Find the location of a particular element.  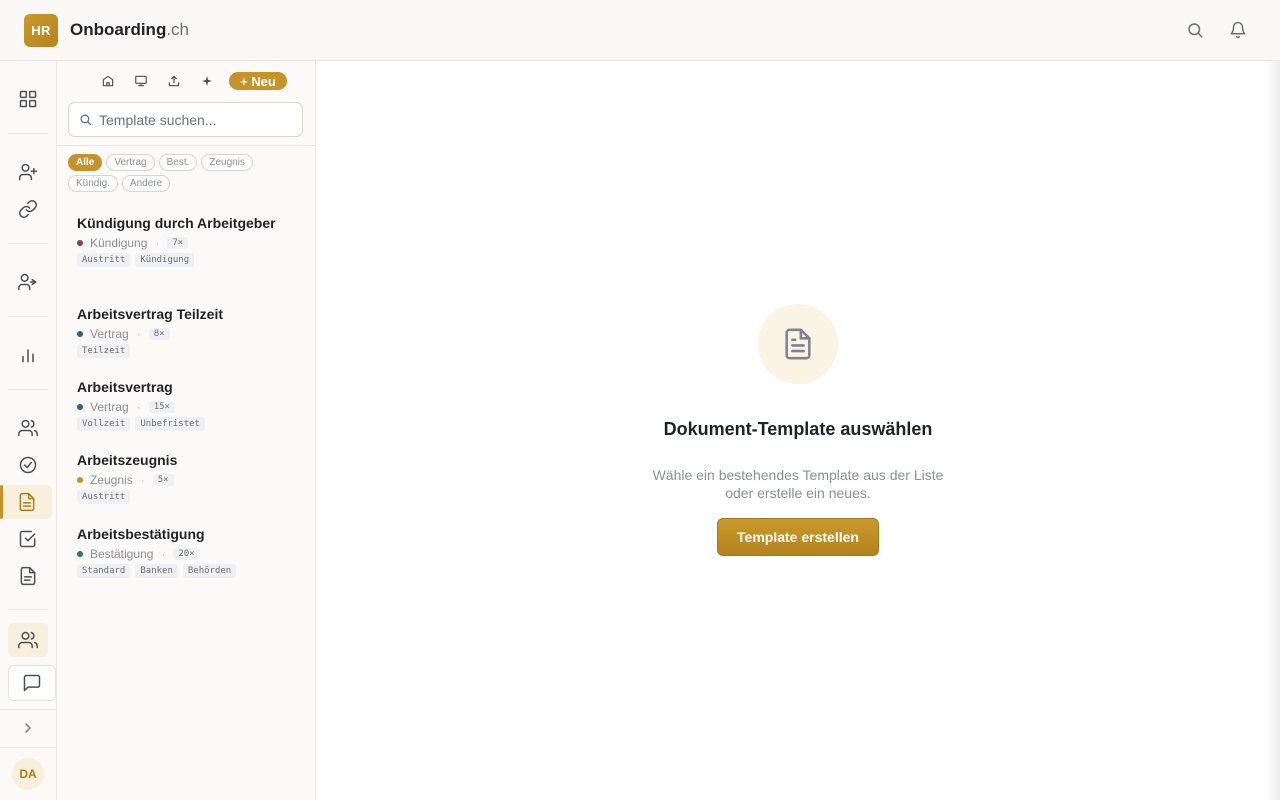

nav-tasks is located at coordinates (28, 465).